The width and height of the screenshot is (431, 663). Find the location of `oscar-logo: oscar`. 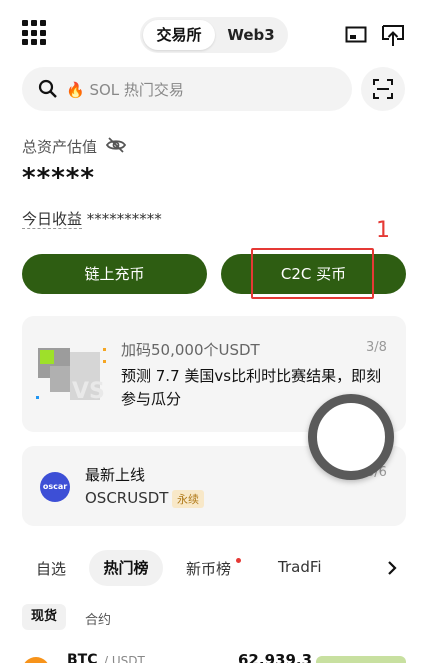

oscar-logo: oscar is located at coordinates (55, 487).